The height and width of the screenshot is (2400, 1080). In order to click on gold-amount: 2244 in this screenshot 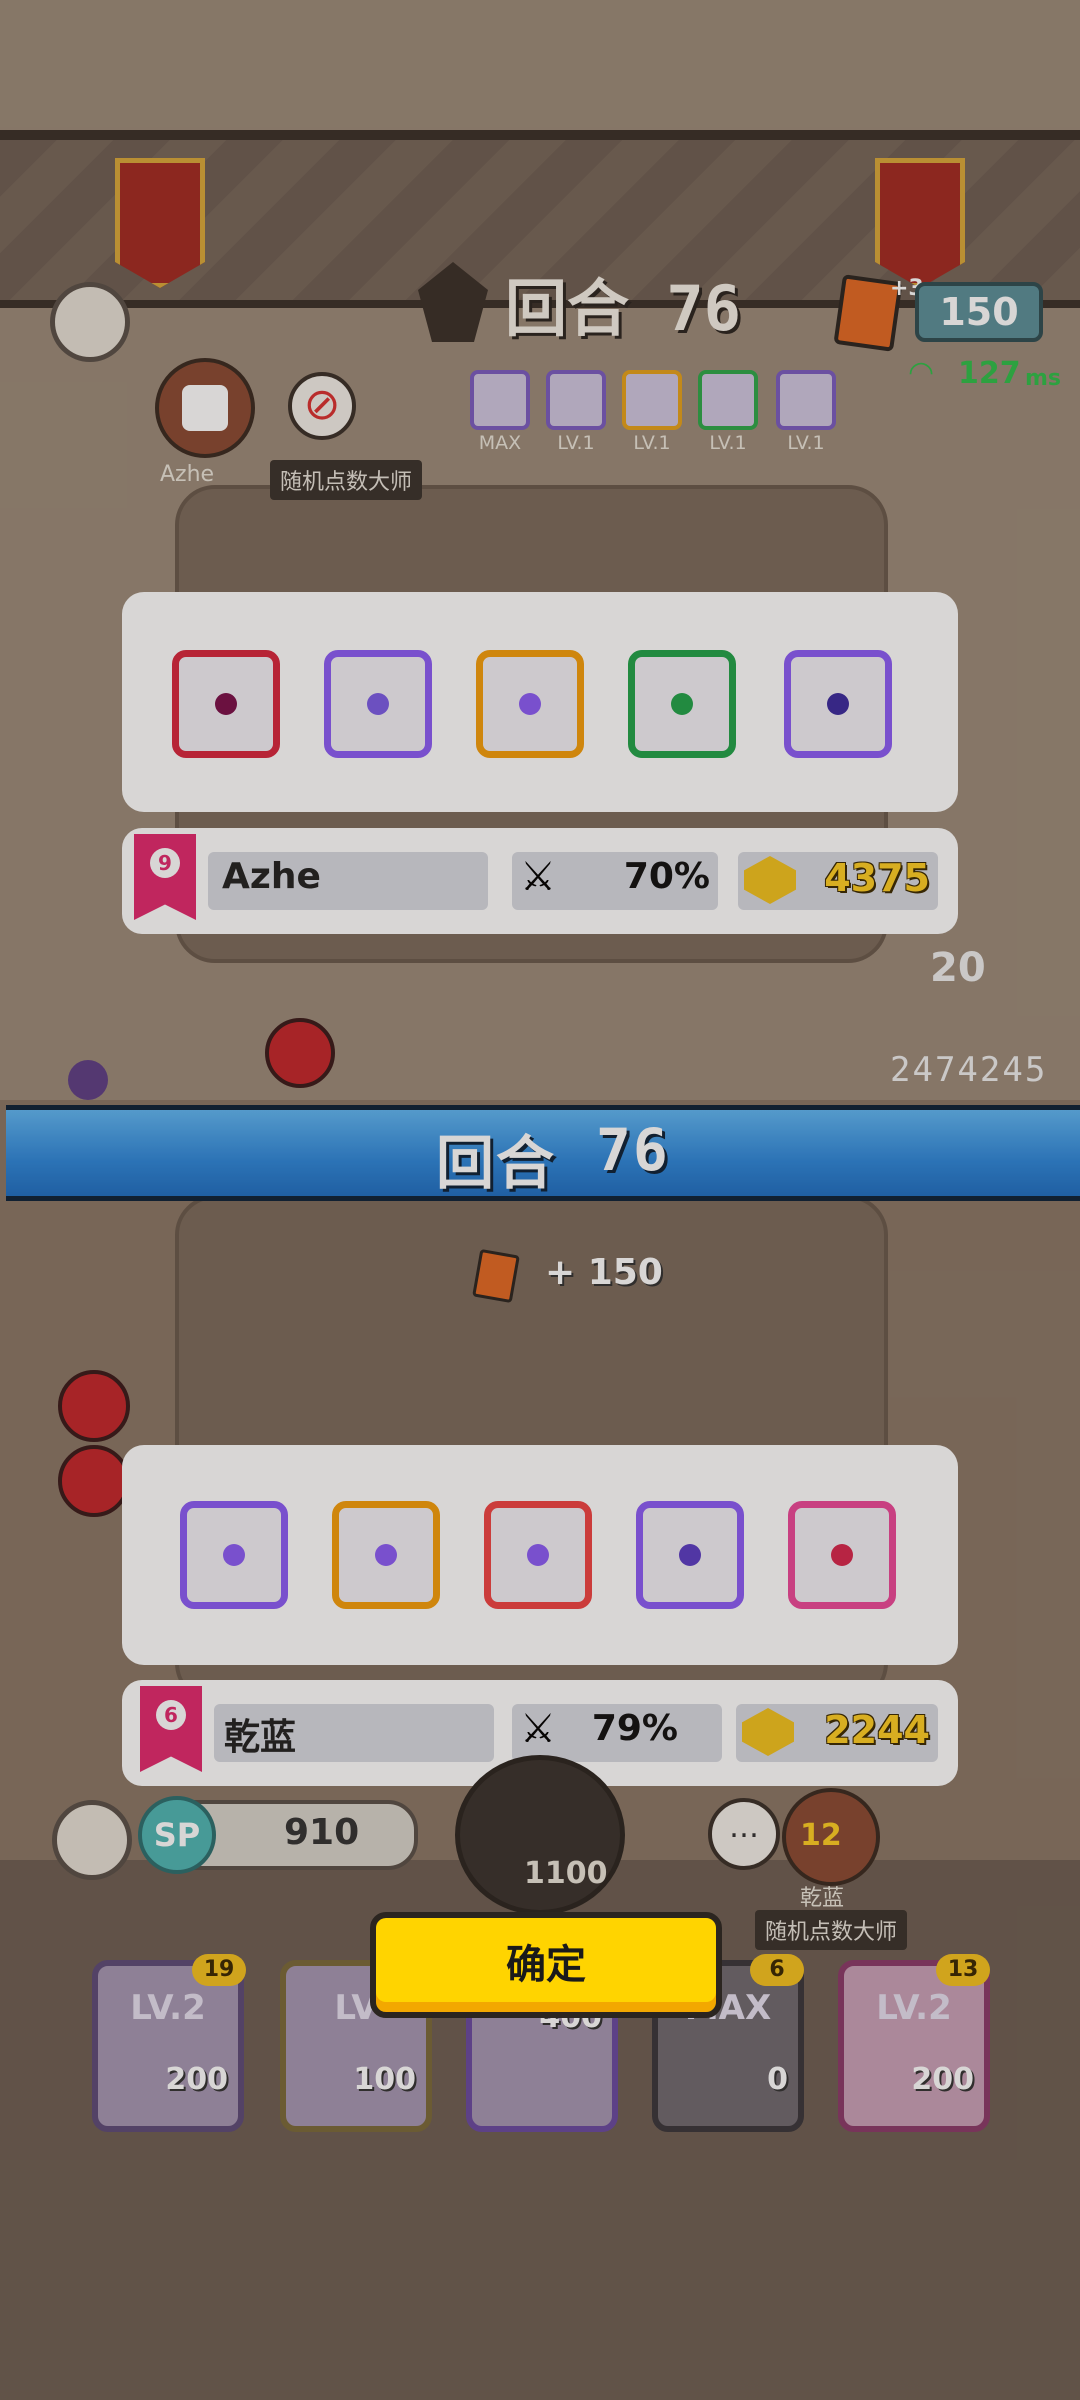, I will do `click(877, 1730)`.